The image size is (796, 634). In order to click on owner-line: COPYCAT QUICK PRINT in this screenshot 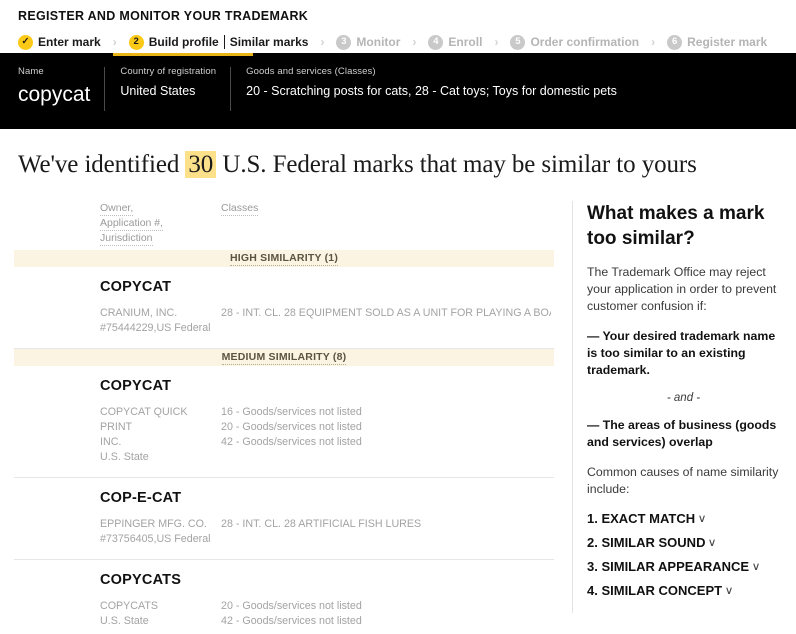, I will do `click(144, 419)`.